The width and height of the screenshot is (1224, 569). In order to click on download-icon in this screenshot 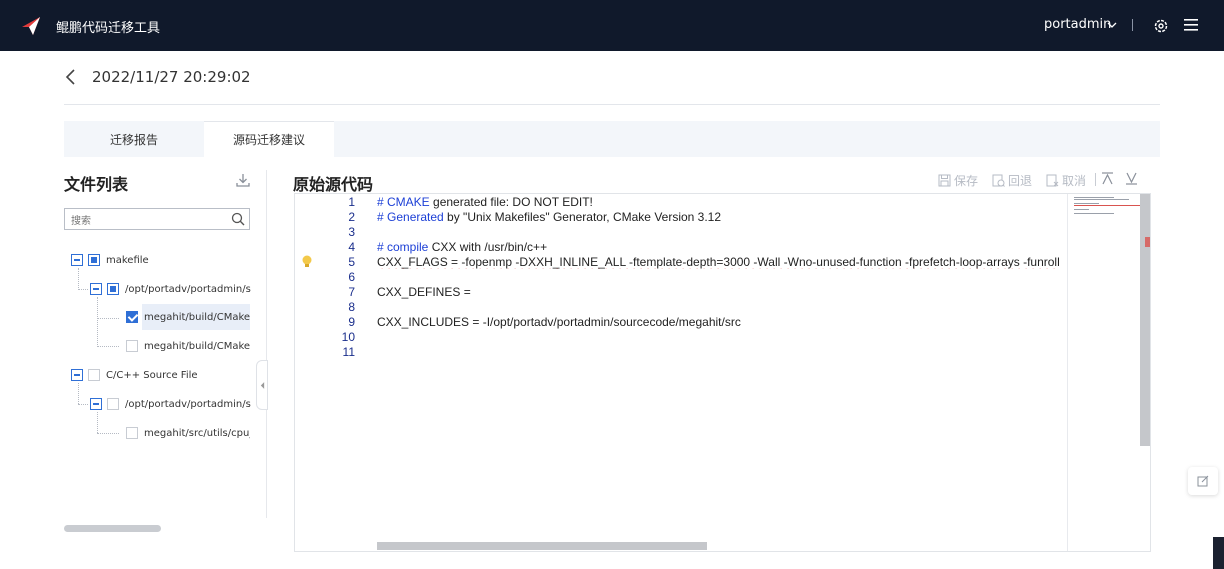, I will do `click(243, 180)`.